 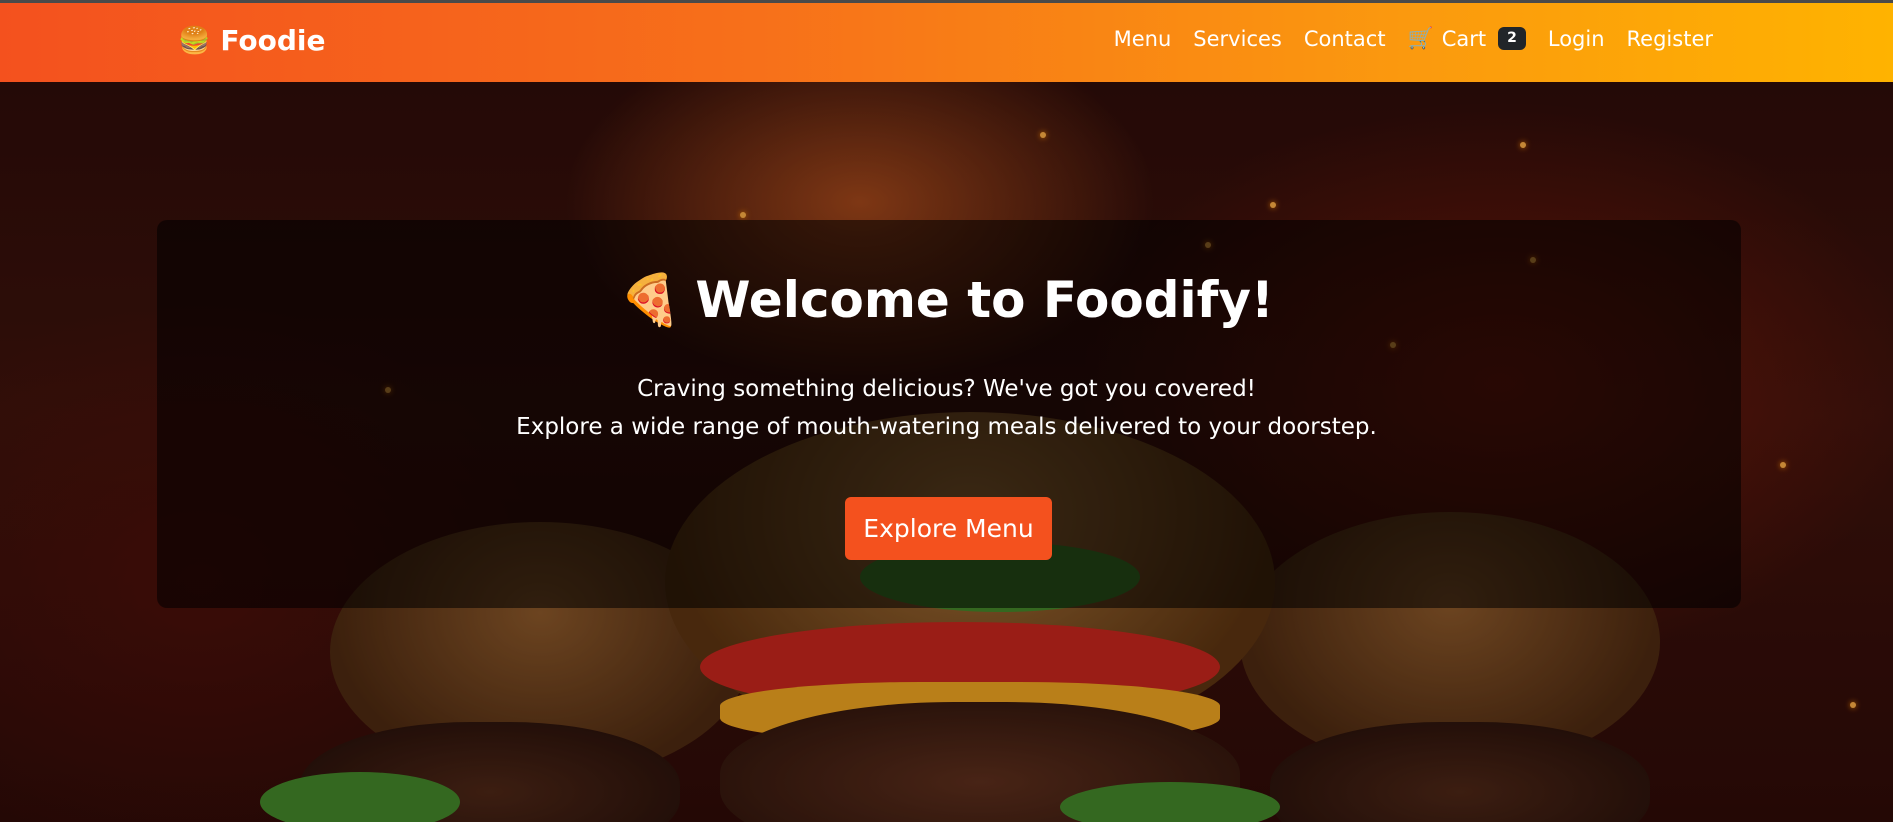 What do you see at coordinates (650, 300) in the screenshot?
I see `pizza-icon: 🍕` at bounding box center [650, 300].